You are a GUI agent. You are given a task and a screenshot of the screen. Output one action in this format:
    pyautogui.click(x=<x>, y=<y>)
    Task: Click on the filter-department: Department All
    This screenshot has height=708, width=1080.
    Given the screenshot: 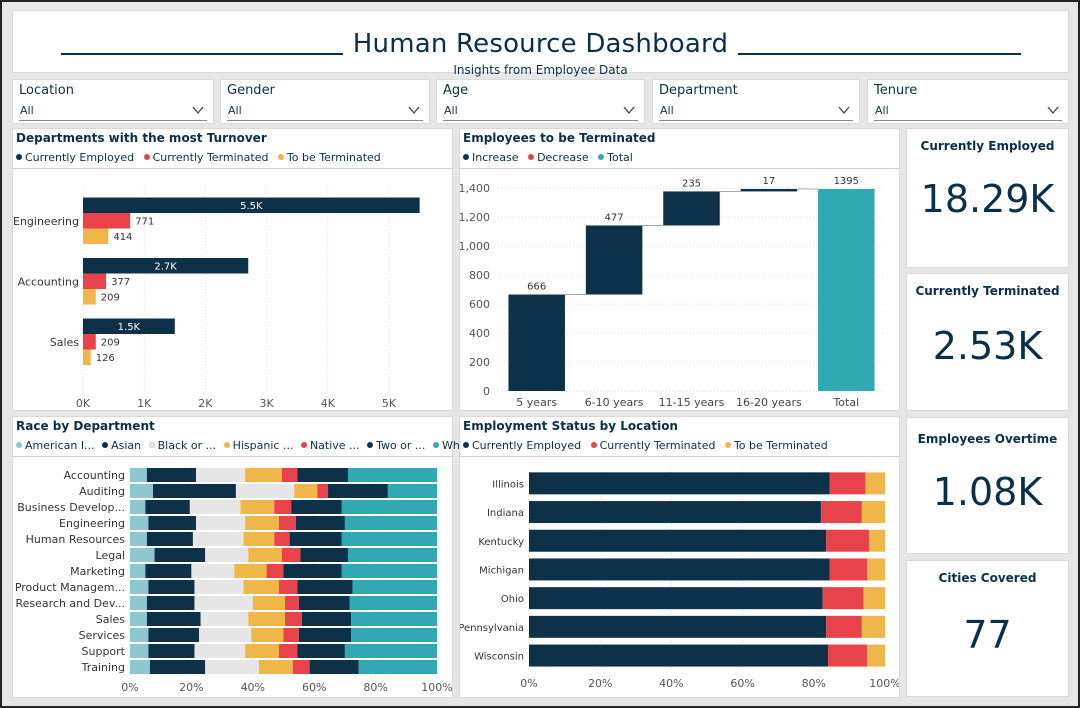 What is the action you would take?
    pyautogui.click(x=756, y=101)
    